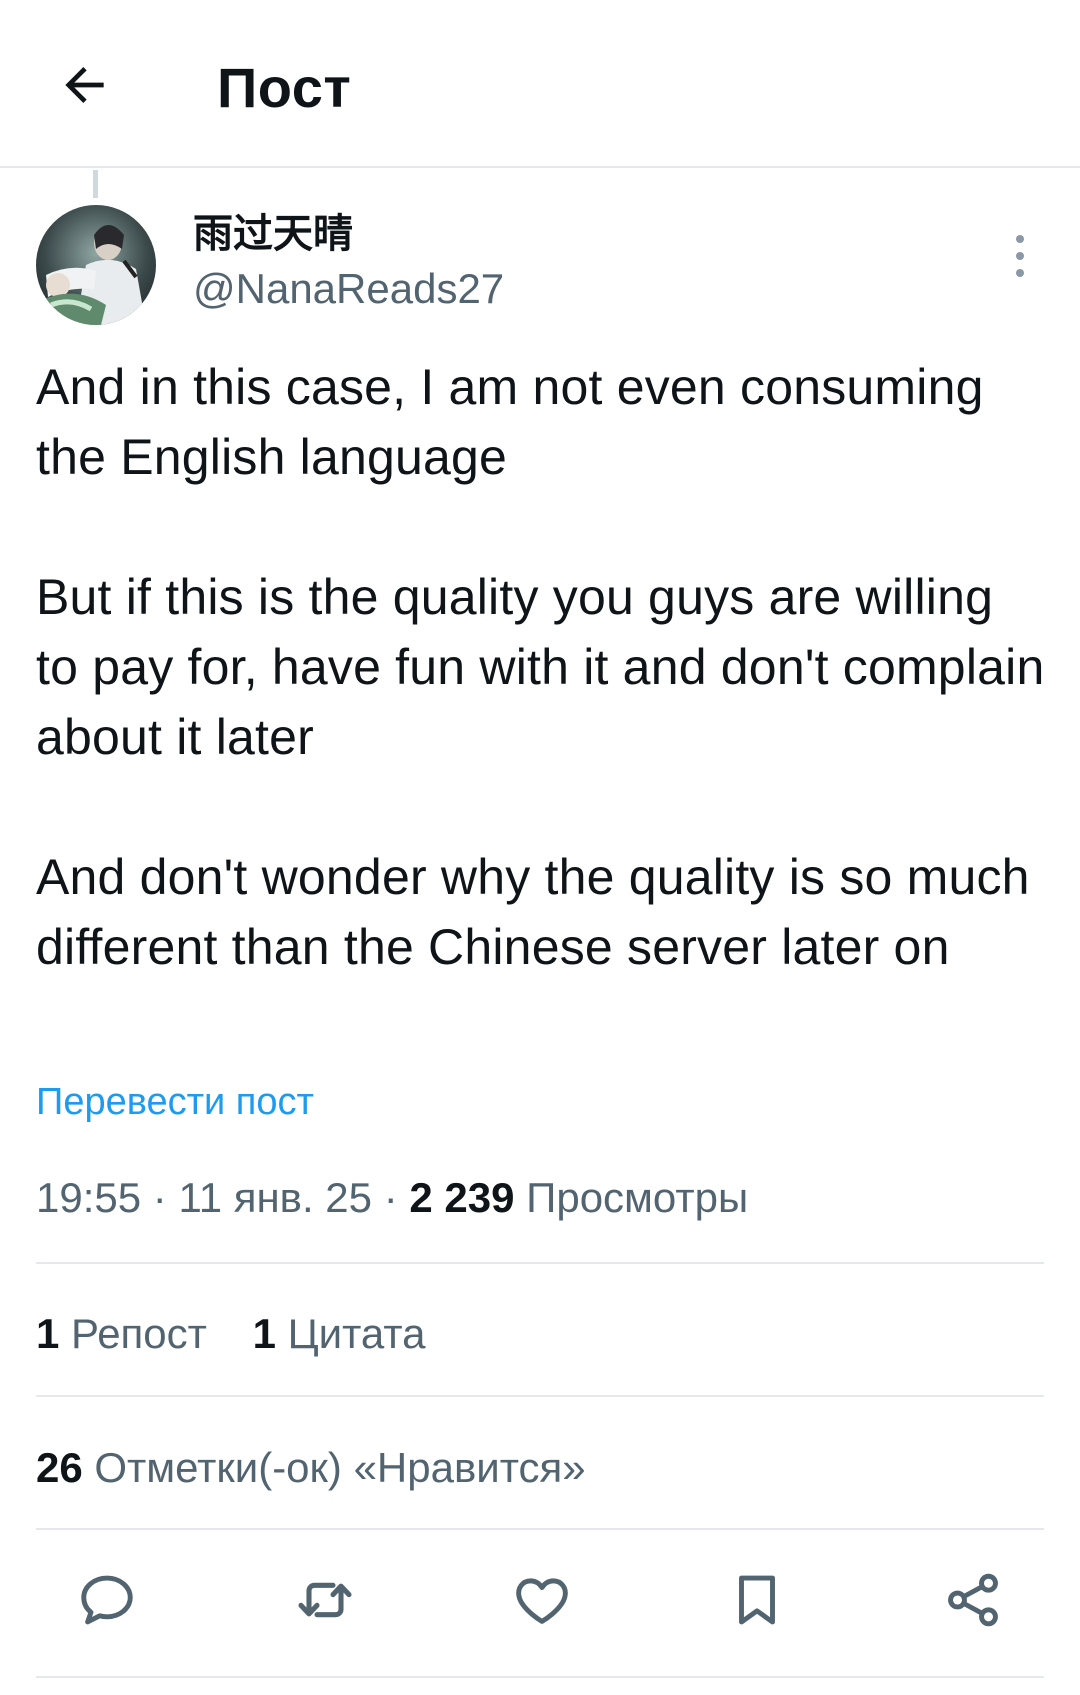  I want to click on quotes-label: Цитата, so click(356, 1333).